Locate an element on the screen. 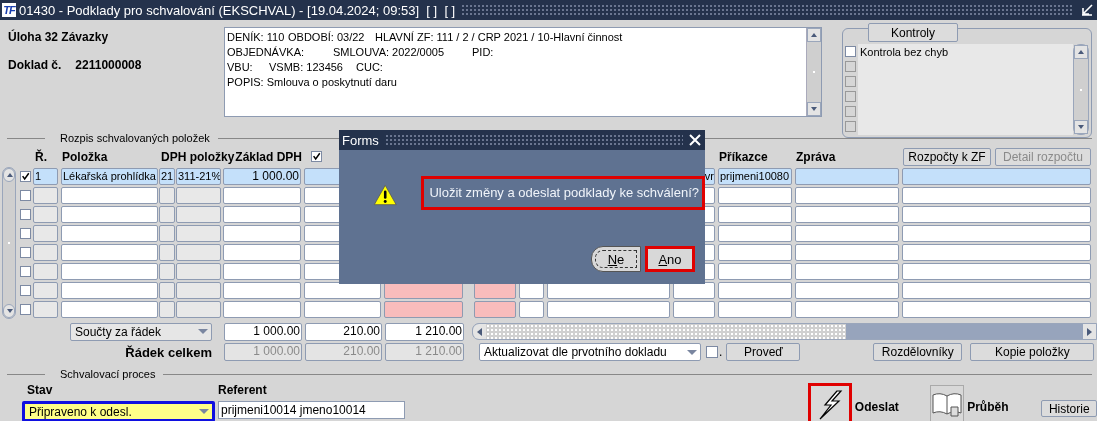 Image resolution: width=1097 pixels, height=421 pixels. table-cell: 311-21% is located at coordinates (198, 176).